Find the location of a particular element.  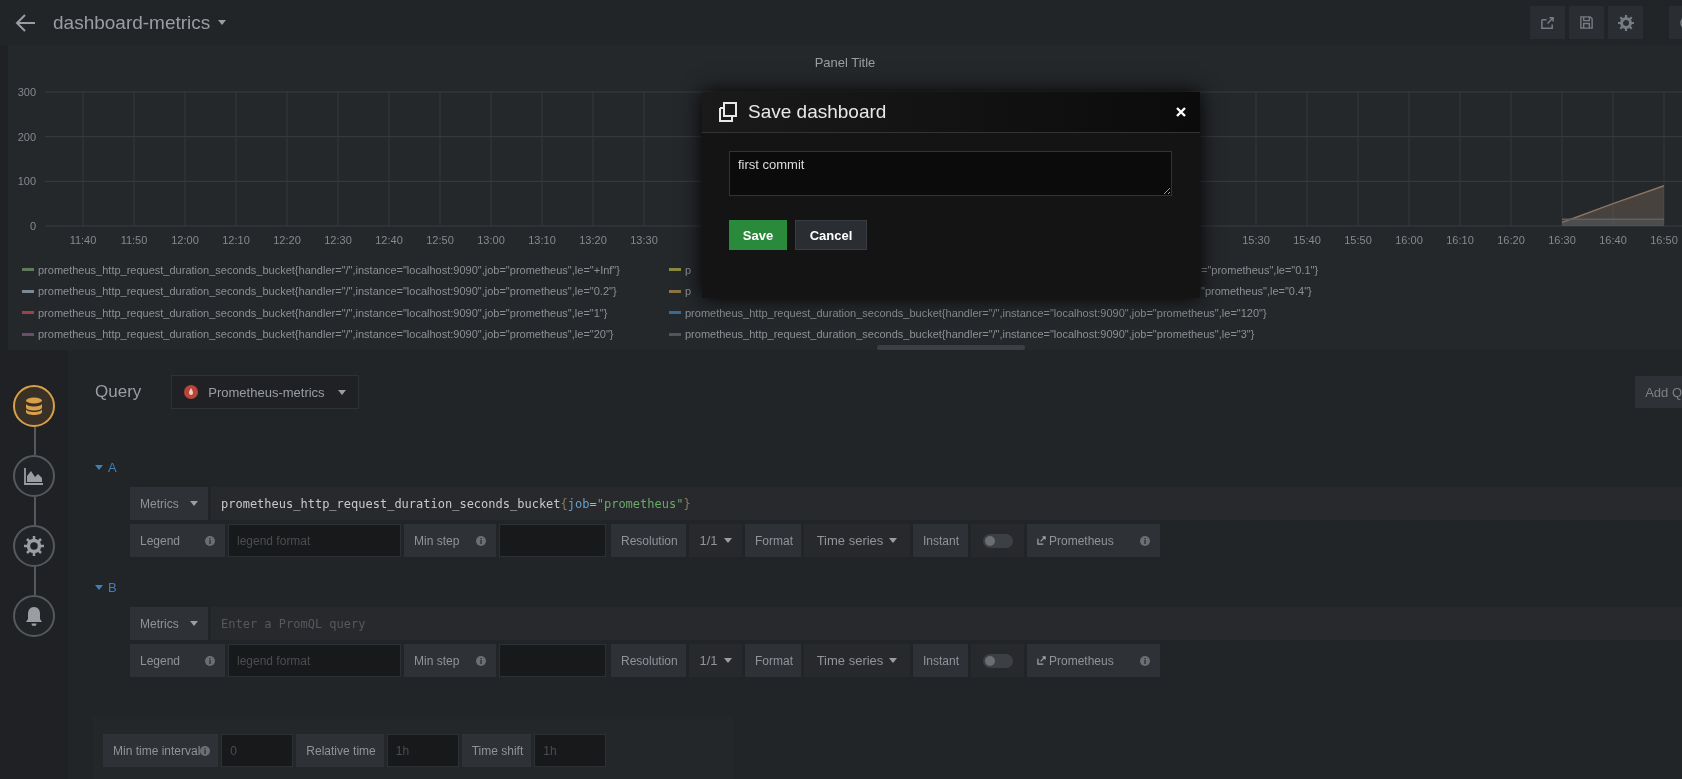

x-axis-label: 13:10 is located at coordinates (542, 240).